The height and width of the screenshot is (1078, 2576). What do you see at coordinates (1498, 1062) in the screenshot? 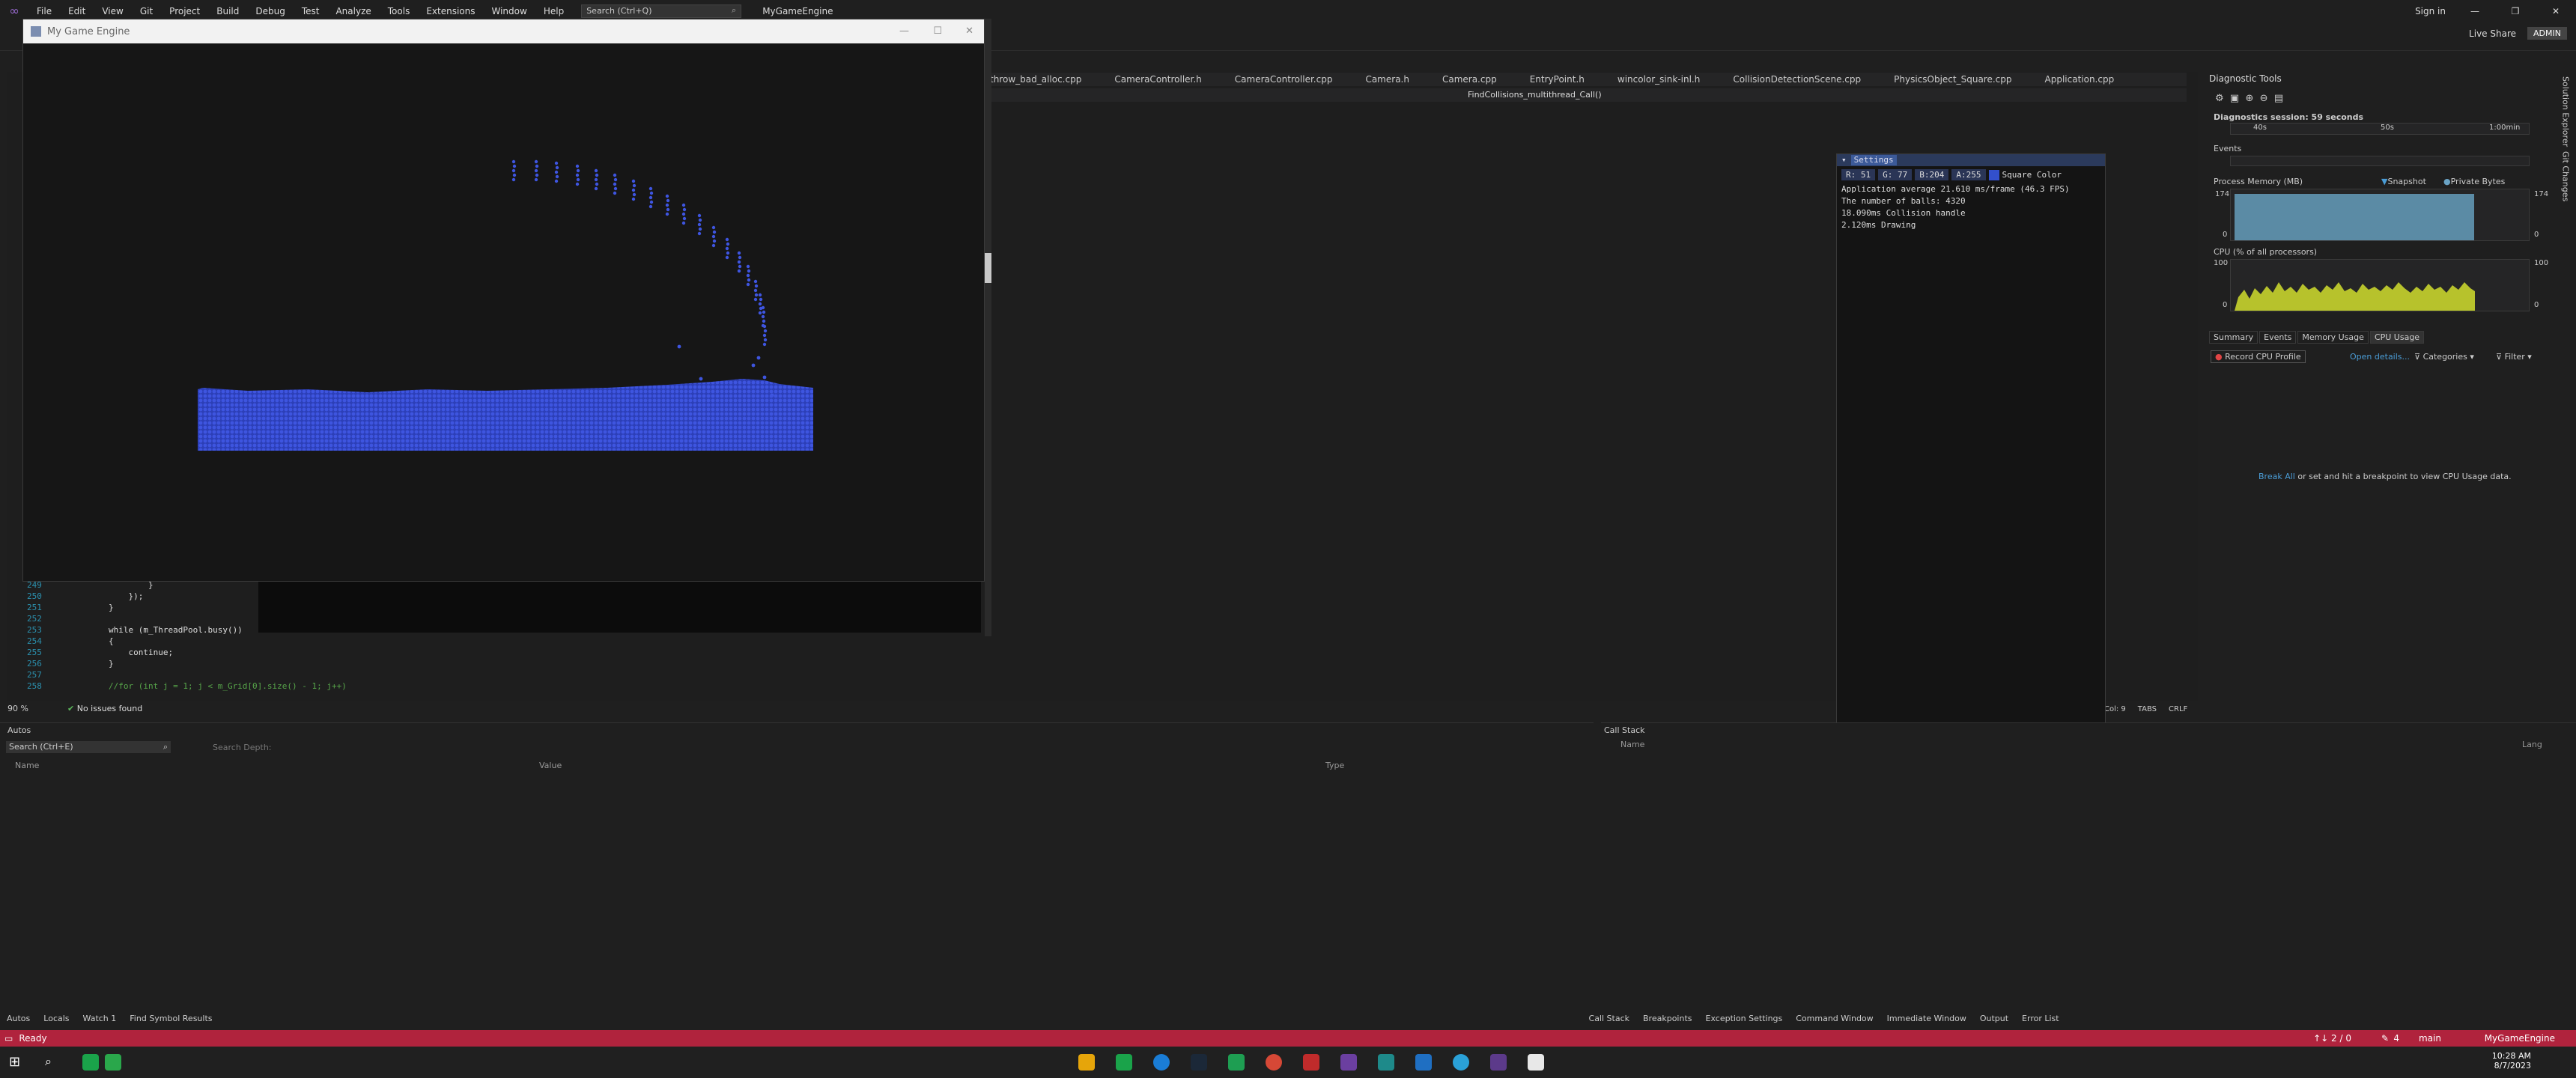
I see `app-purple-icon` at bounding box center [1498, 1062].